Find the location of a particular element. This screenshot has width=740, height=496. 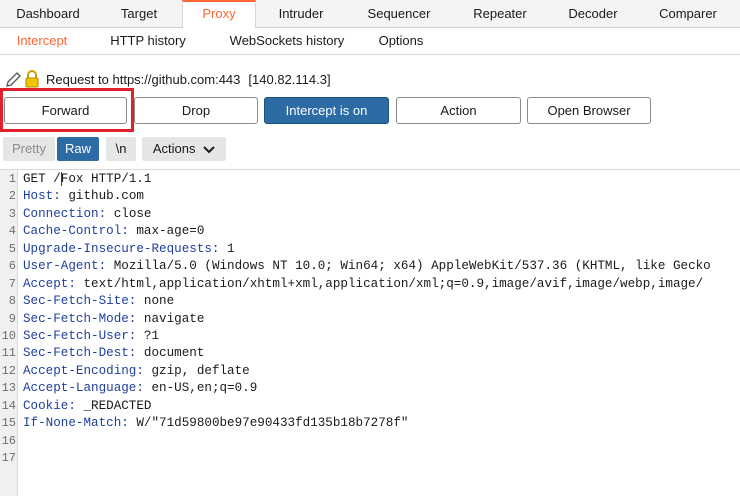

editor-toolbar: Pretty Raw \n Actions is located at coordinates (370, 150).